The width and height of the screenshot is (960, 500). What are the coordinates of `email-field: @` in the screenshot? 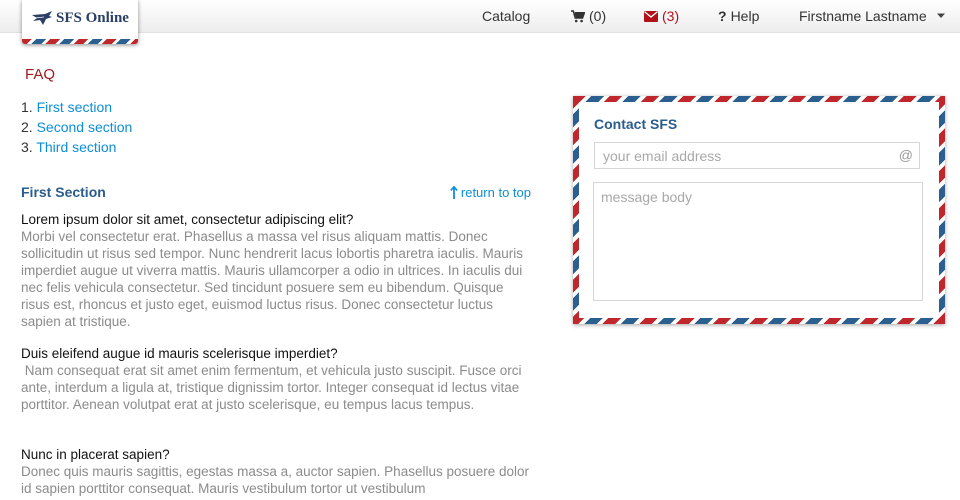 It's located at (757, 155).